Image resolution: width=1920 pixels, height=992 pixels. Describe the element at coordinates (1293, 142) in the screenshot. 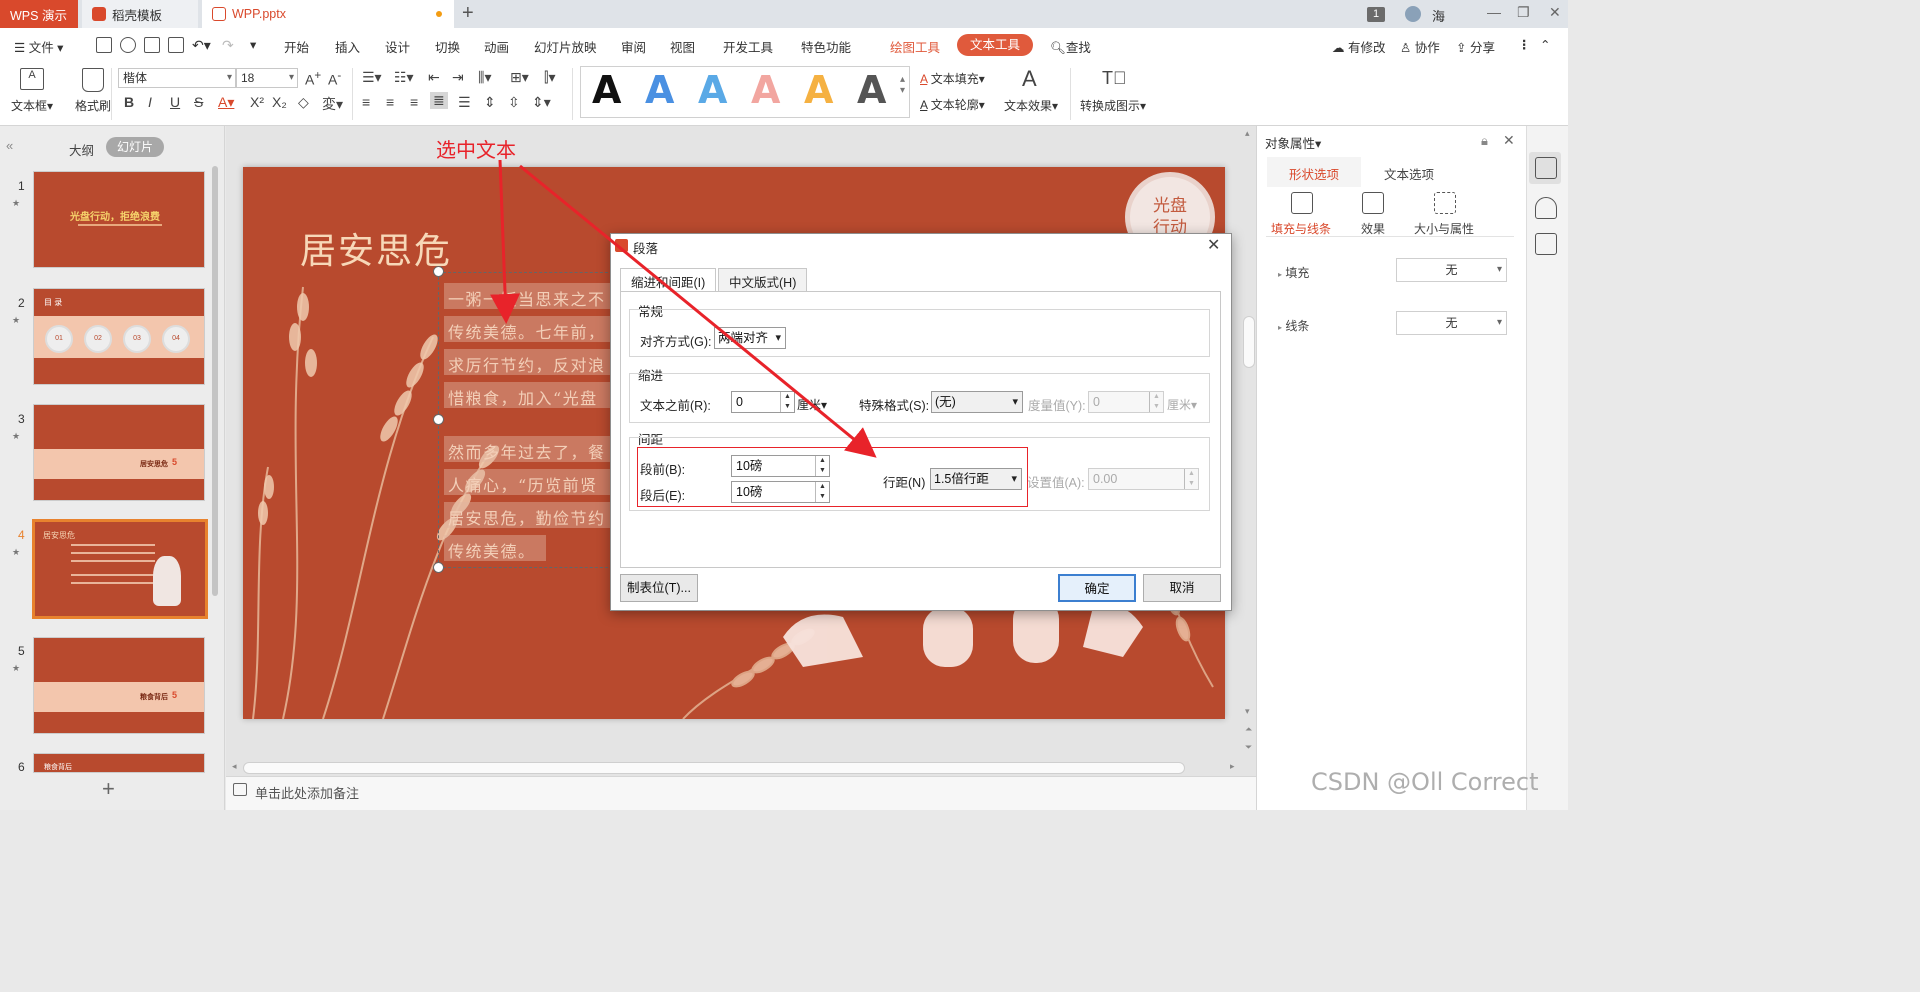

I see `properties-title: 对象属性▾` at that location.